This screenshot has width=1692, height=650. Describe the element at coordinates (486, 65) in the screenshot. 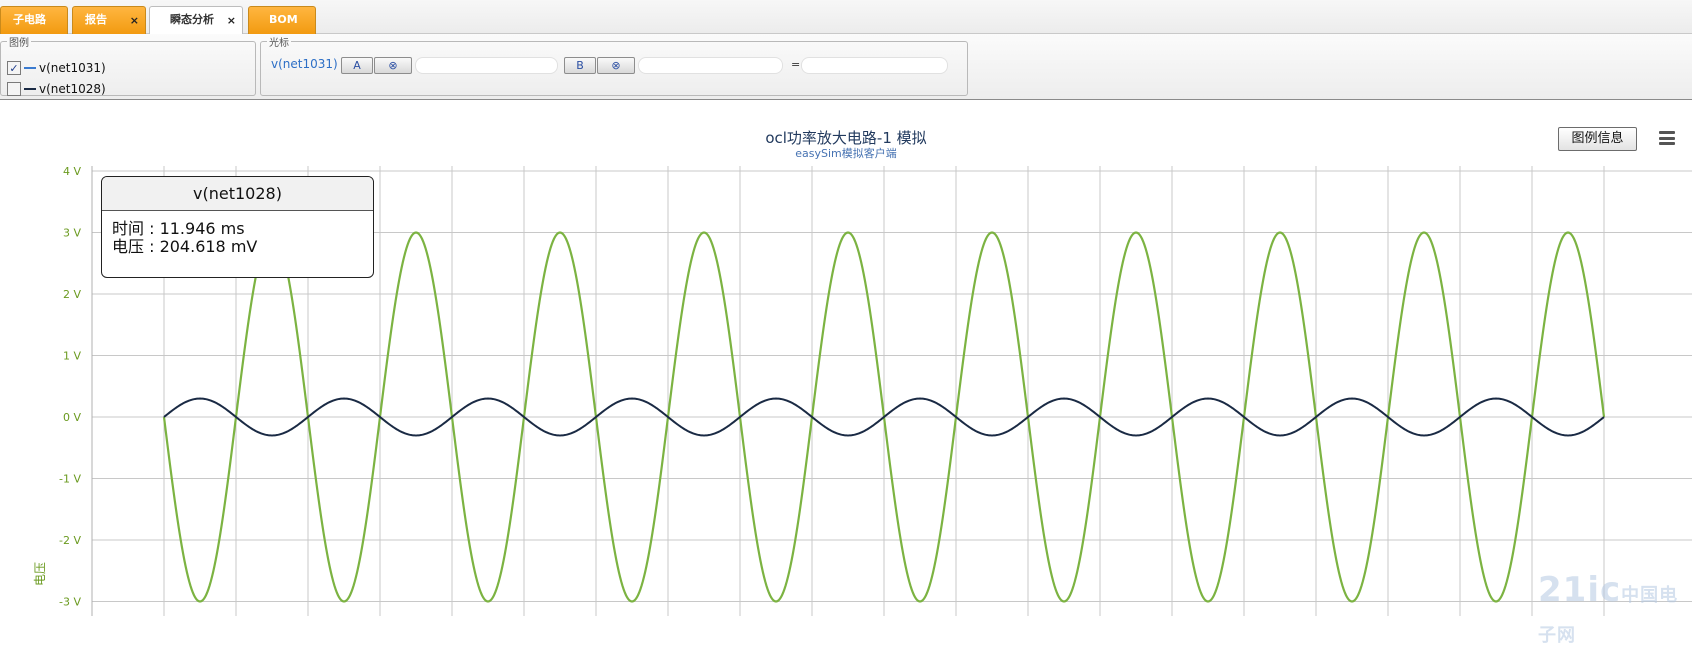

I see `cursor-a-value-field` at that location.